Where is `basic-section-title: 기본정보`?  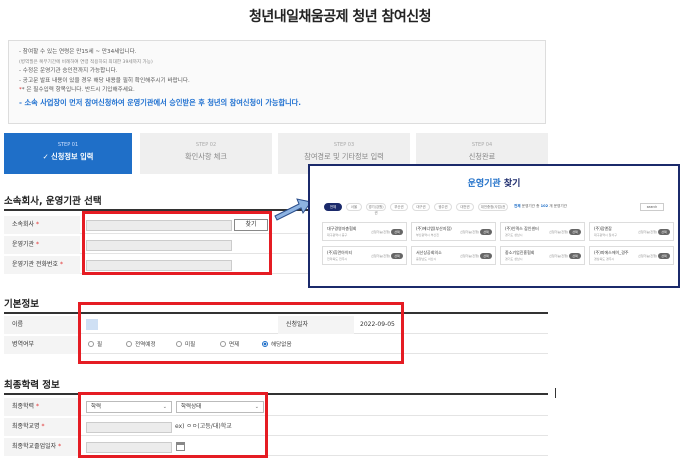
basic-section-title: 기본정보 is located at coordinates (21, 304).